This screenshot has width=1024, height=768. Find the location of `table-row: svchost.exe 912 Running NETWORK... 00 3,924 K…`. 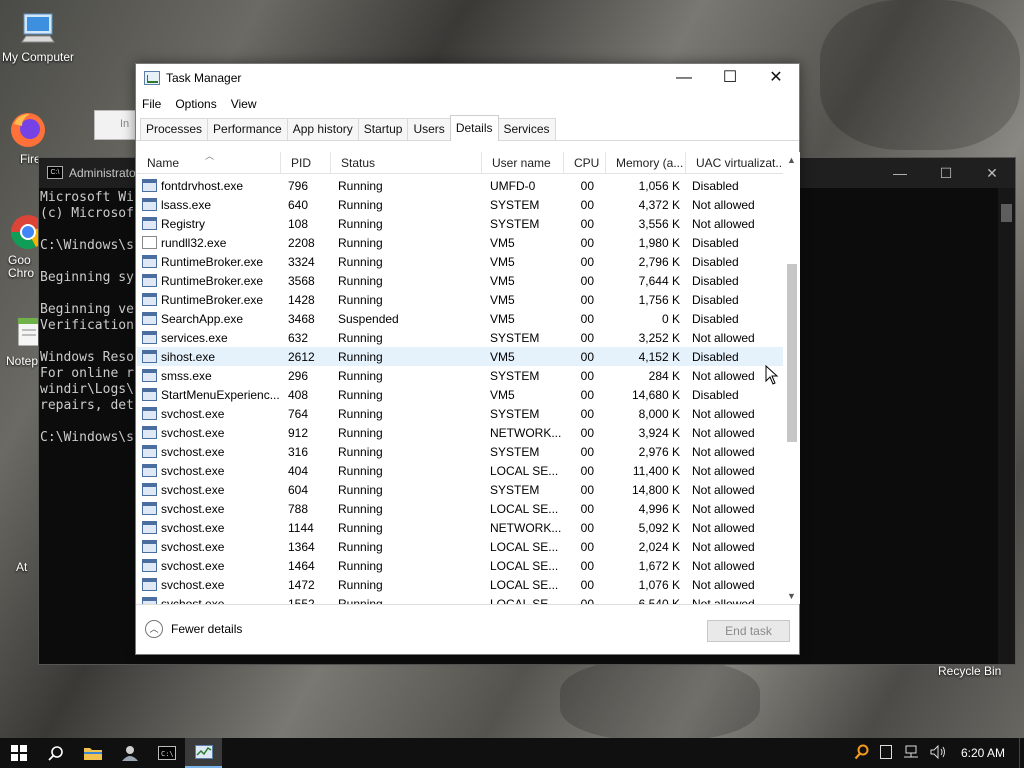

table-row: svchost.exe 912 Running NETWORK... 00 3,924 K… is located at coordinates (460, 432).